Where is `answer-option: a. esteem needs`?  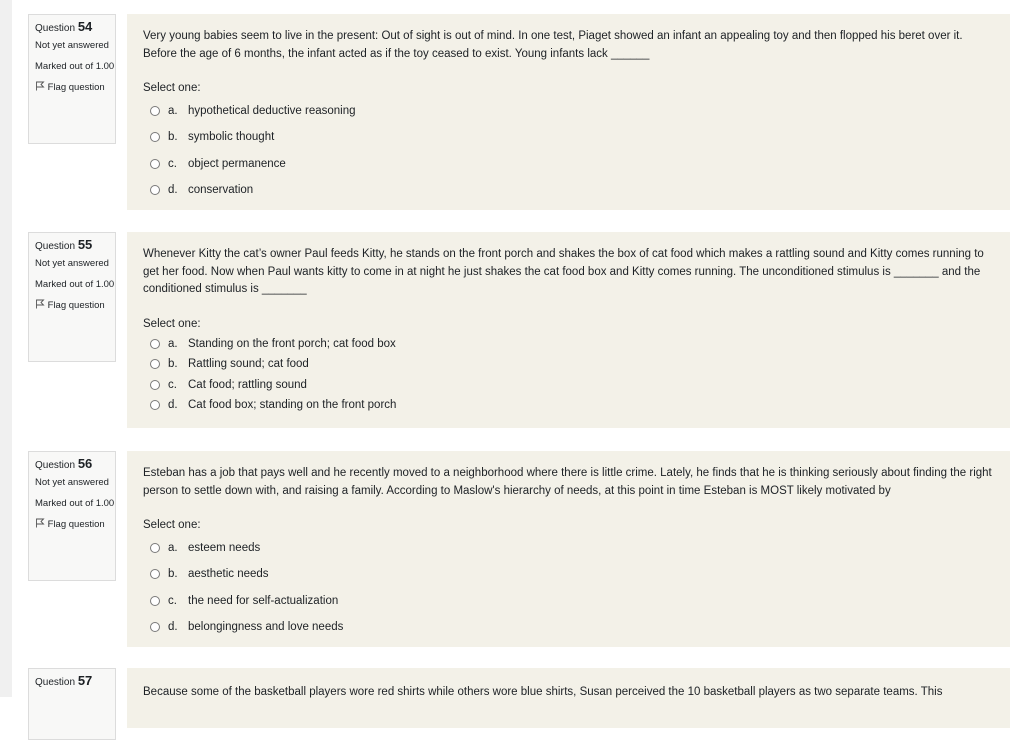 answer-option: a. esteem needs is located at coordinates (568, 548).